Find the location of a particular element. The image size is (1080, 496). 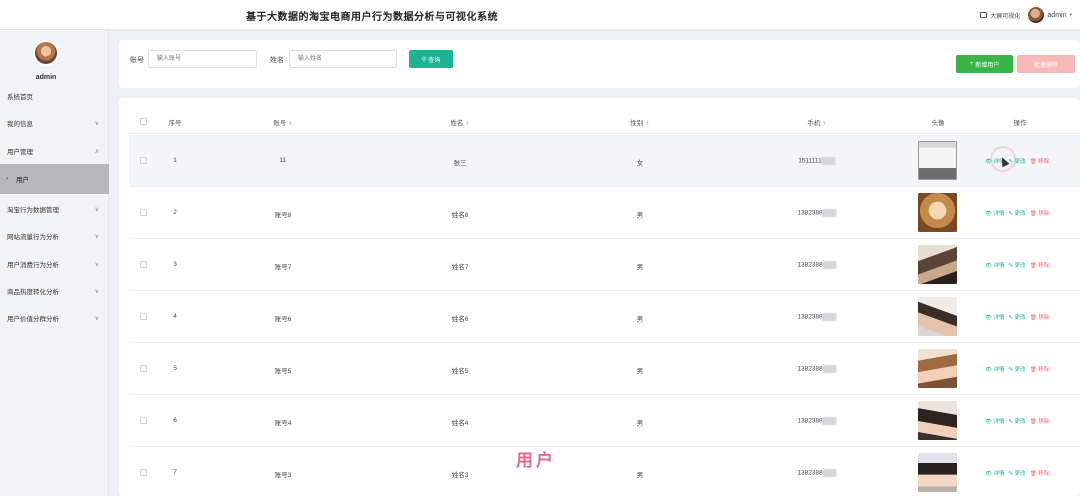

sidebar-item-taobao-data: 淘宝行为数据管理 ∨ is located at coordinates (54, 209).